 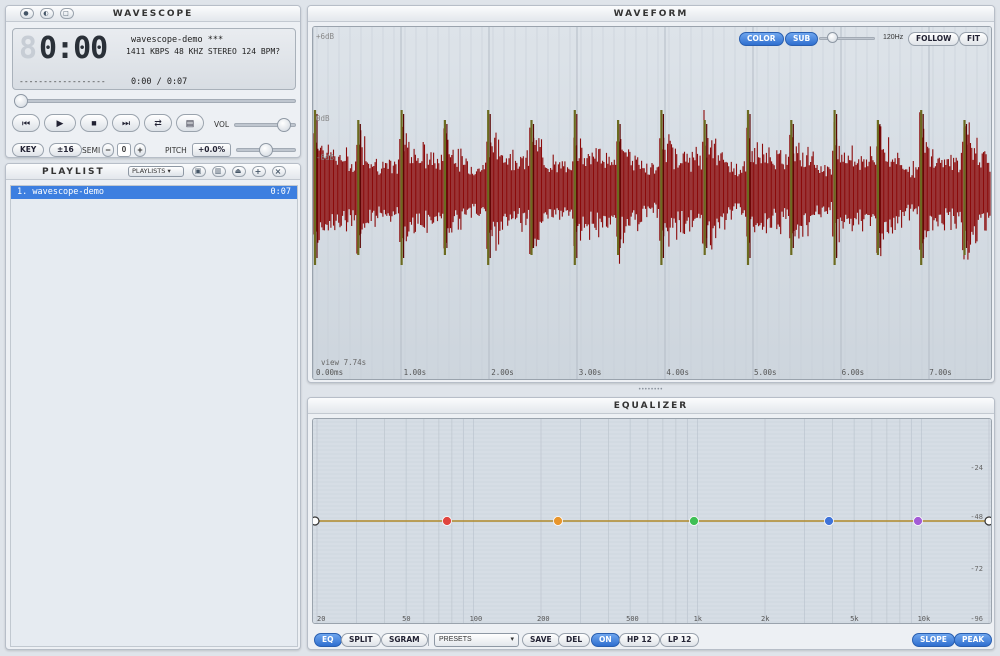 I want to click on time-tick-label: 1.00s, so click(x=415, y=372).